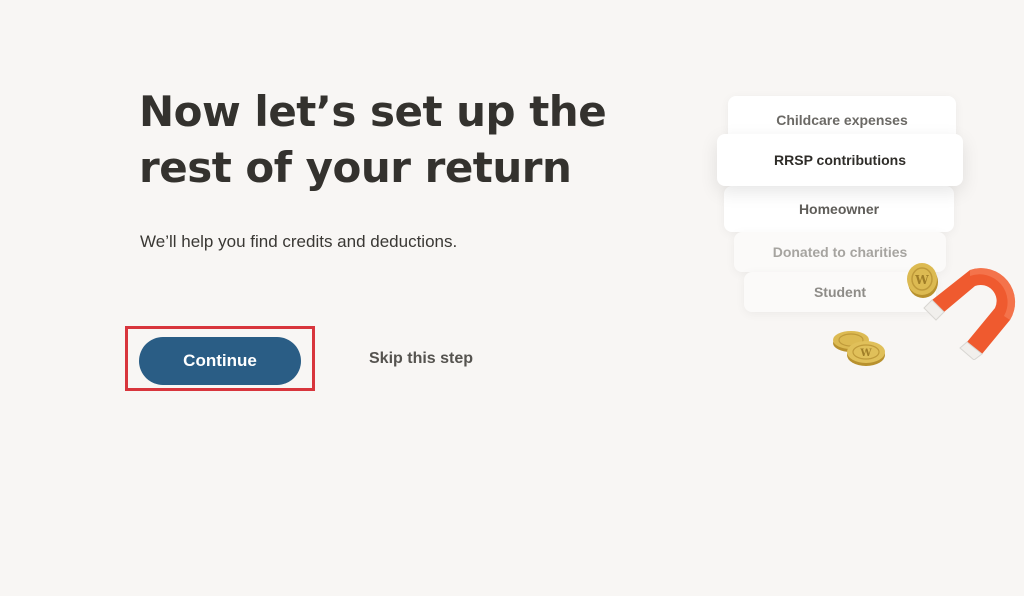 This screenshot has width=1024, height=596. Describe the element at coordinates (220, 361) in the screenshot. I see `continue-button: Continue` at that location.